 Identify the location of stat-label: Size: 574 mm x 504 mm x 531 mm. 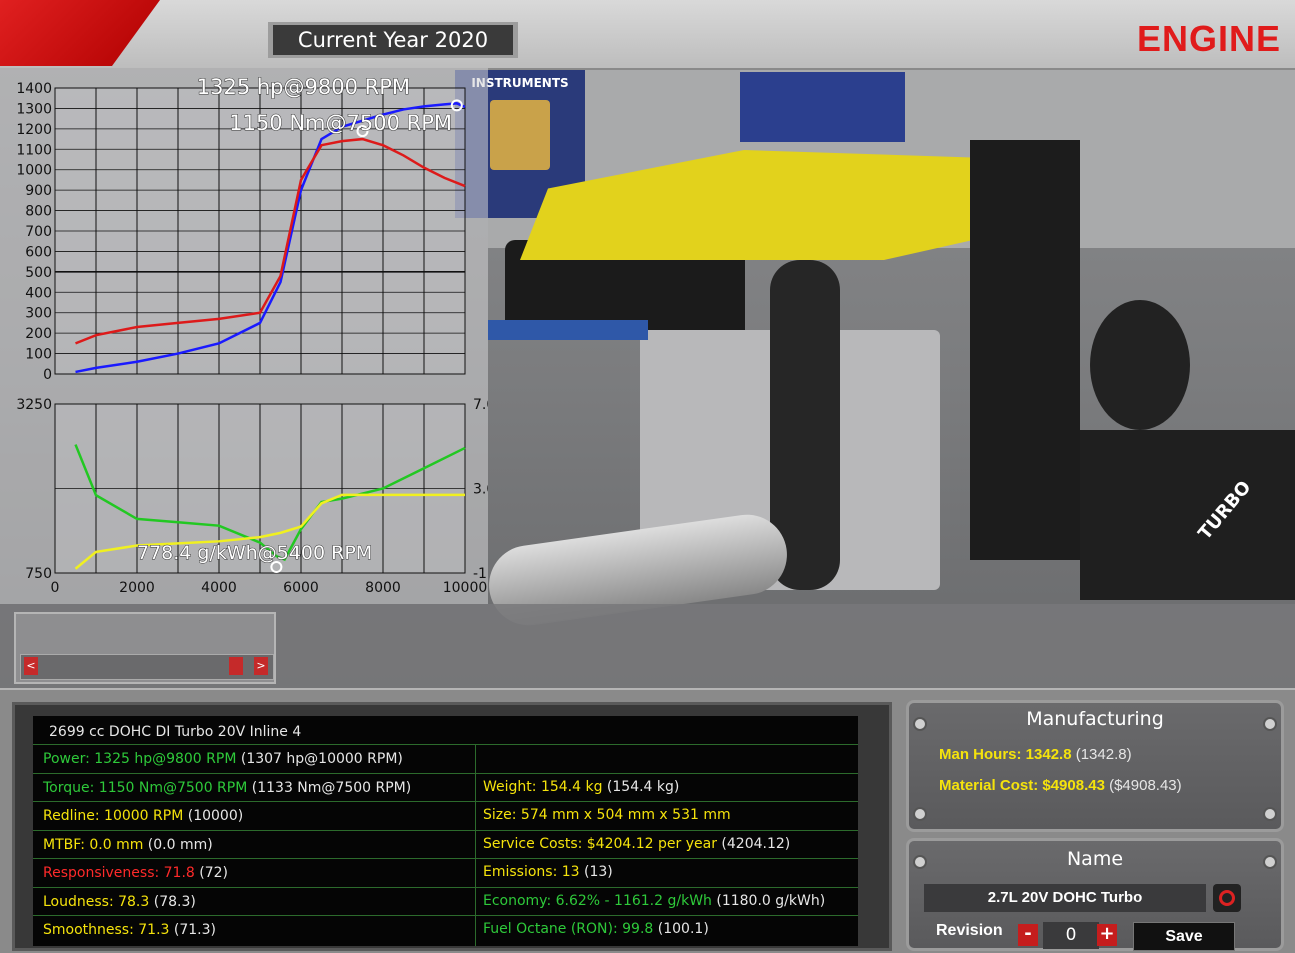
(607, 815).